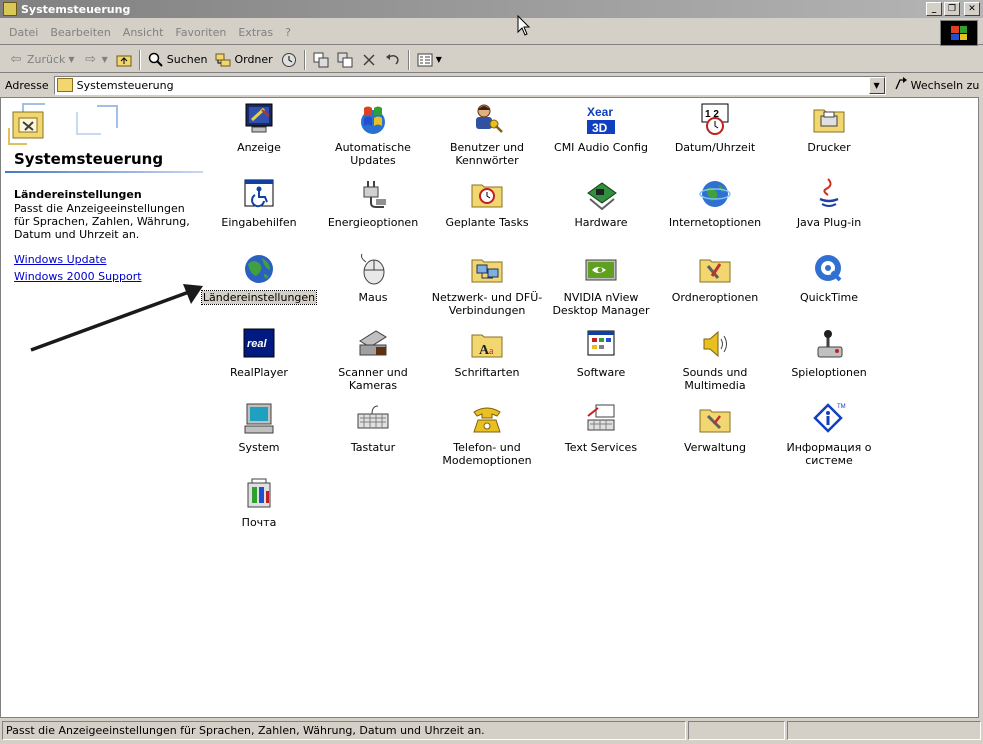  What do you see at coordinates (936, 85) in the screenshot?
I see `go-button: Wechseln zu` at bounding box center [936, 85].